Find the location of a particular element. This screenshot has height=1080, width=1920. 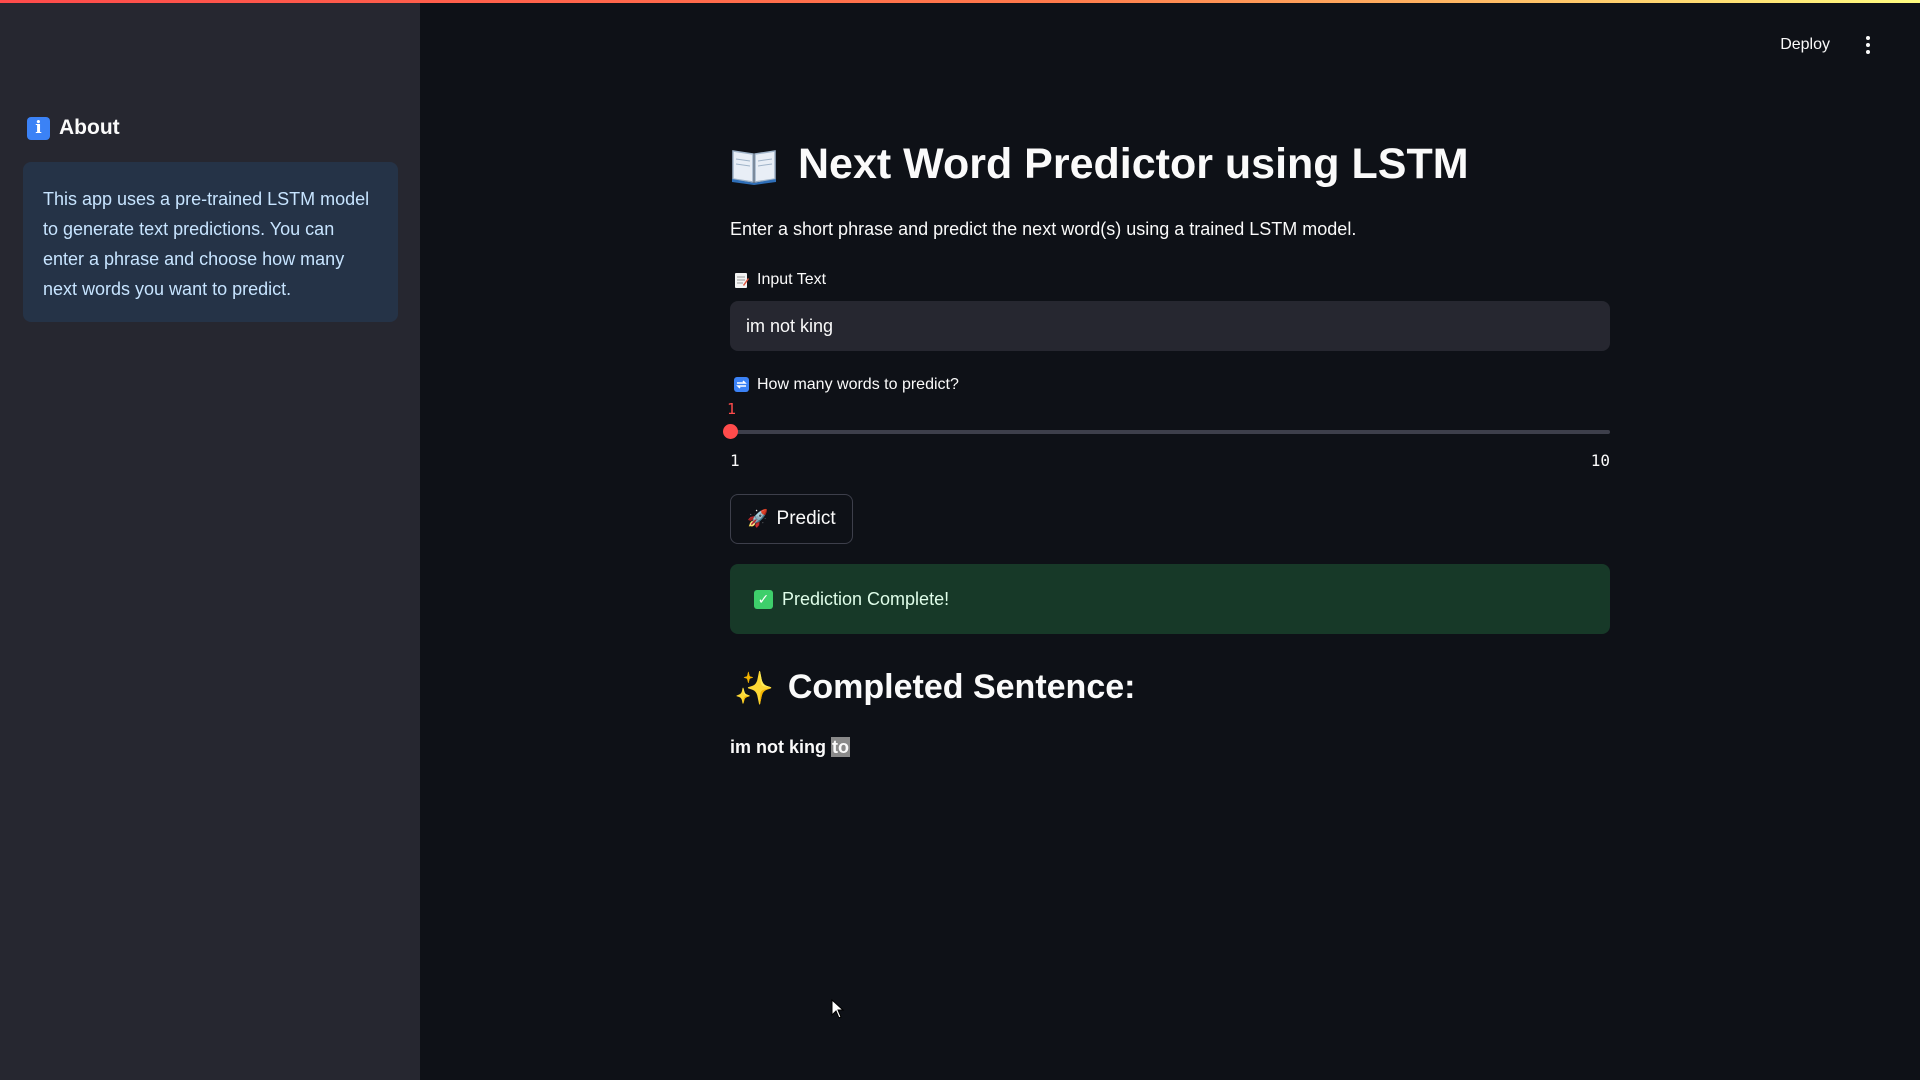

vertical-dots-icon is located at coordinates (1868, 38).